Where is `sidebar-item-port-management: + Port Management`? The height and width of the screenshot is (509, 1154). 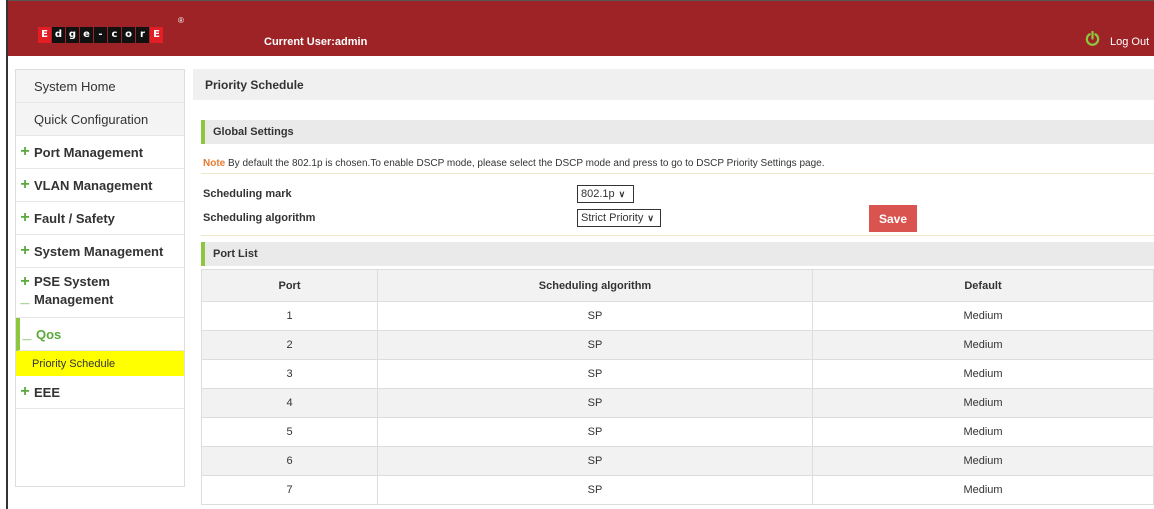 sidebar-item-port-management: + Port Management is located at coordinates (100, 152).